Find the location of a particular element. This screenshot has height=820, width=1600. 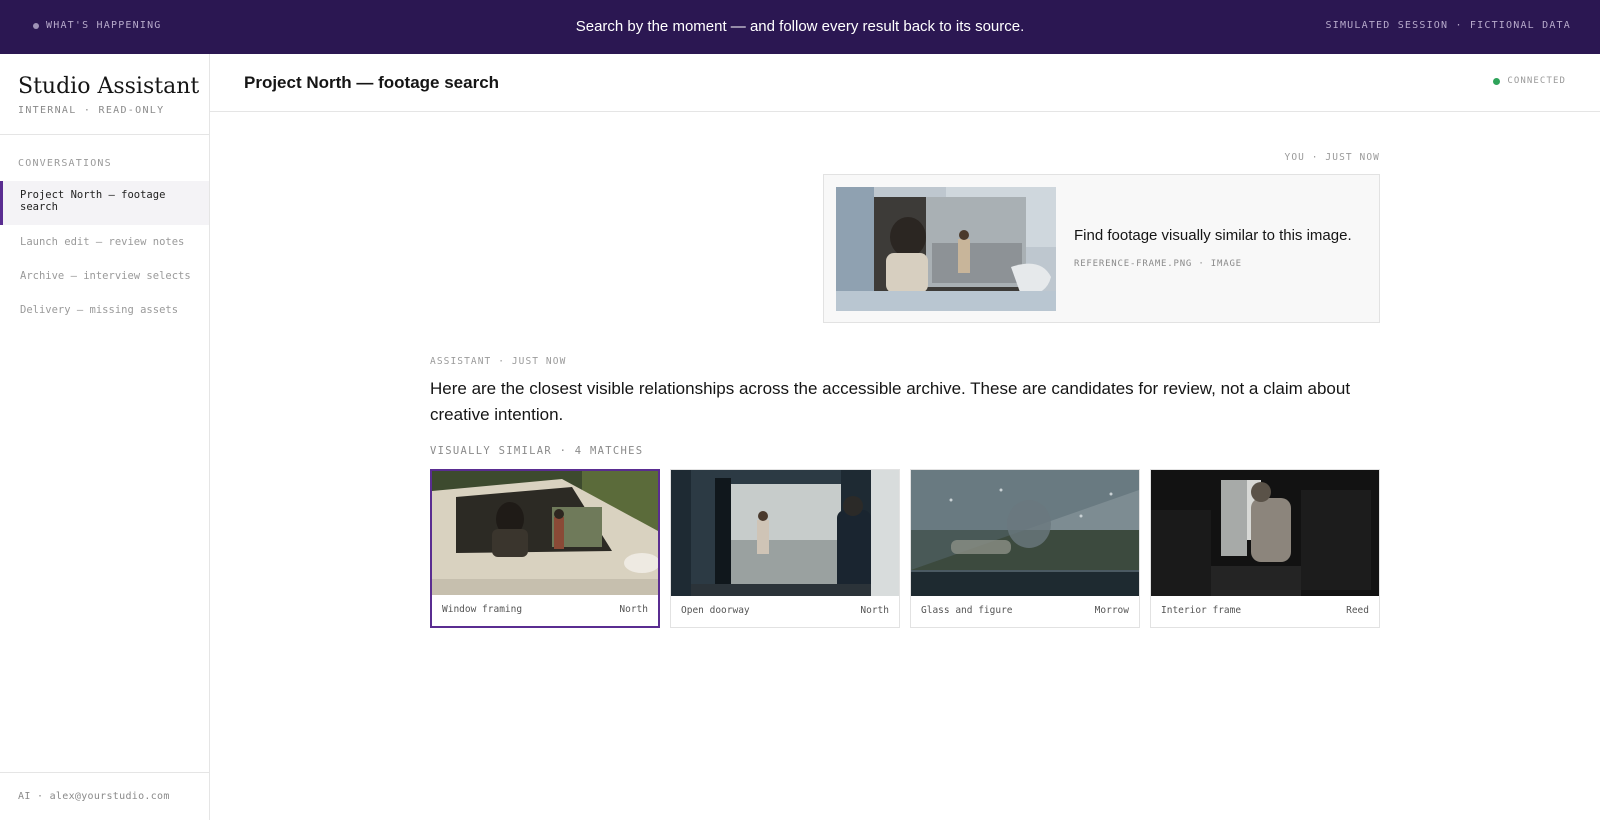

result-label: Glass and figure is located at coordinates (967, 610).